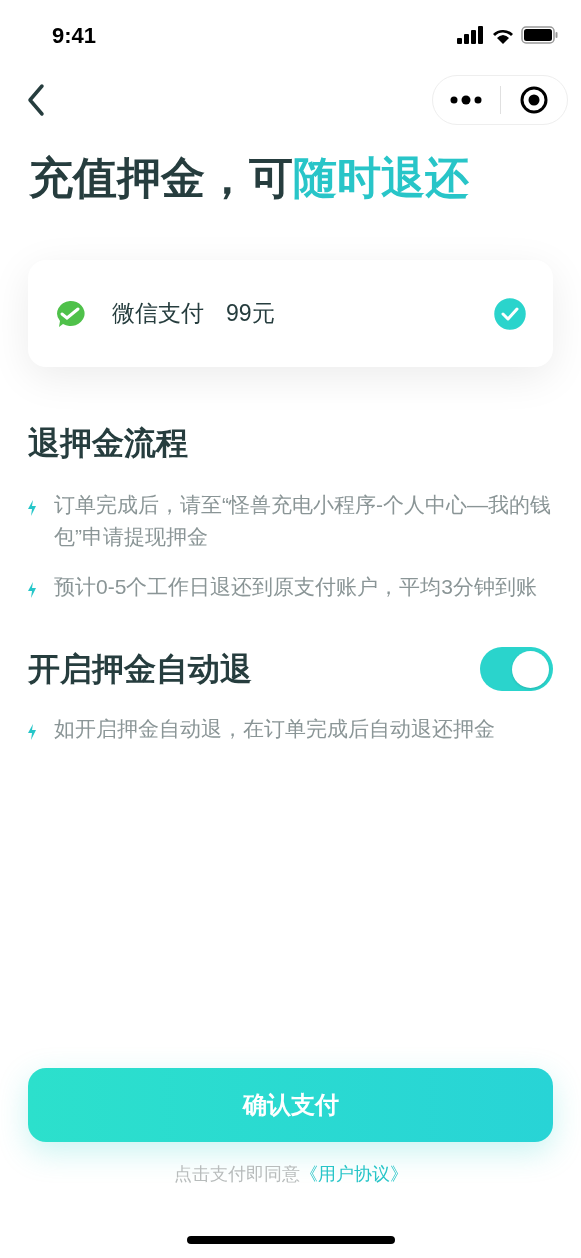  Describe the element at coordinates (250, 314) in the screenshot. I see `payment-amount: 99元` at that location.